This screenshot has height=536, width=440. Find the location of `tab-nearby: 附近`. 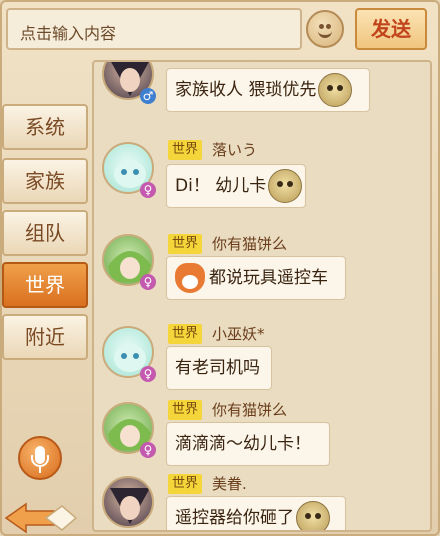

tab-nearby: 附近 is located at coordinates (45, 337).